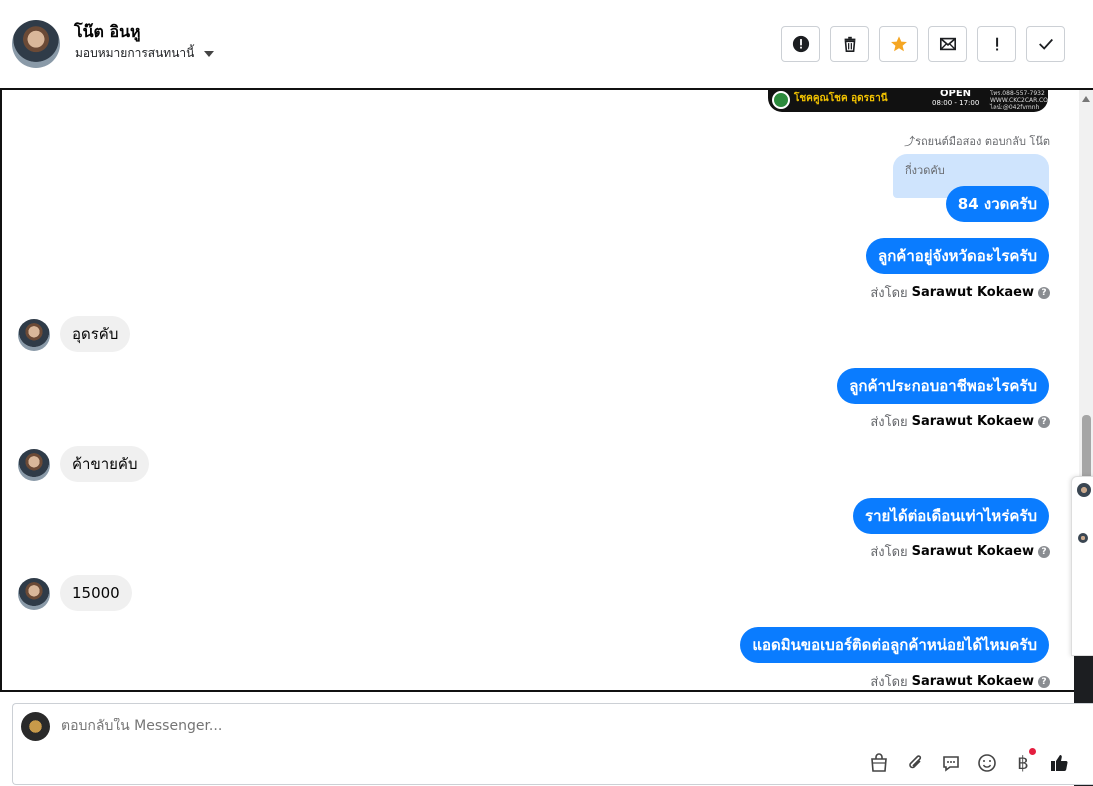 This screenshot has height=786, width=1093. I want to click on paperclip-icon, so click(915, 762).